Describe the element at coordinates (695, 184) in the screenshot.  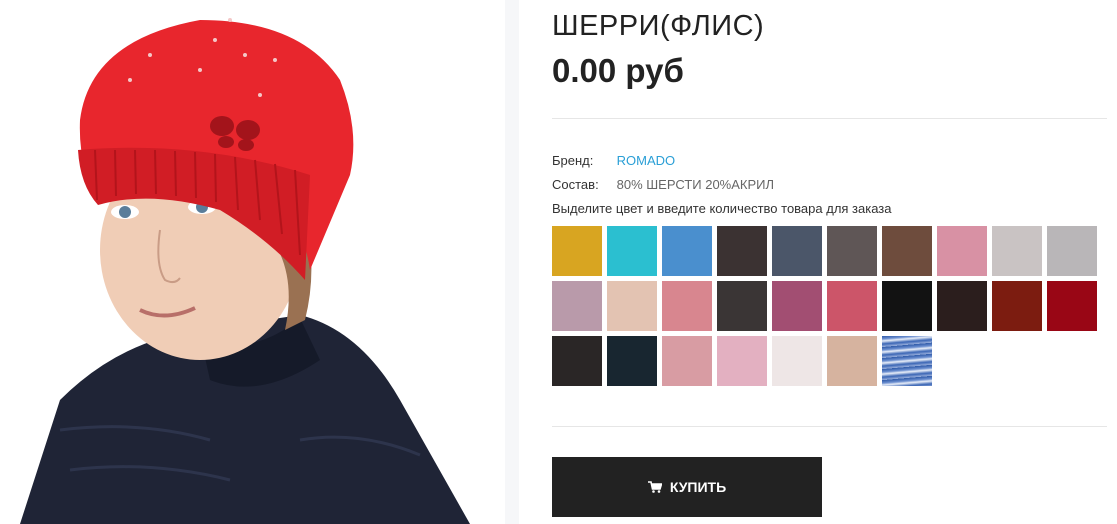
I see `composition-value: 80% ШЕРСТИ 20%АКРИЛ` at that location.